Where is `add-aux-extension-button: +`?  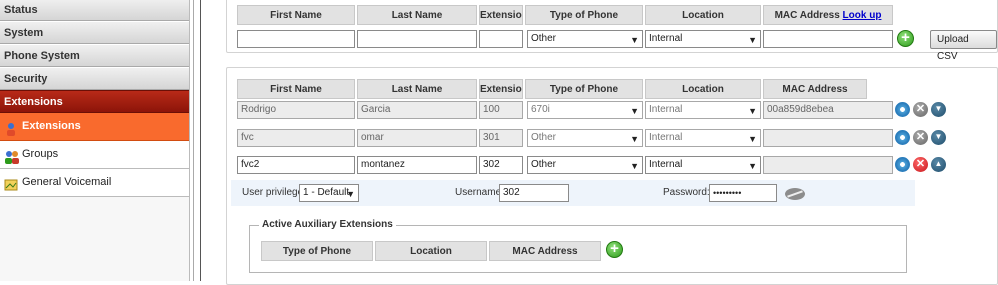
add-aux-extension-button: + is located at coordinates (614, 249).